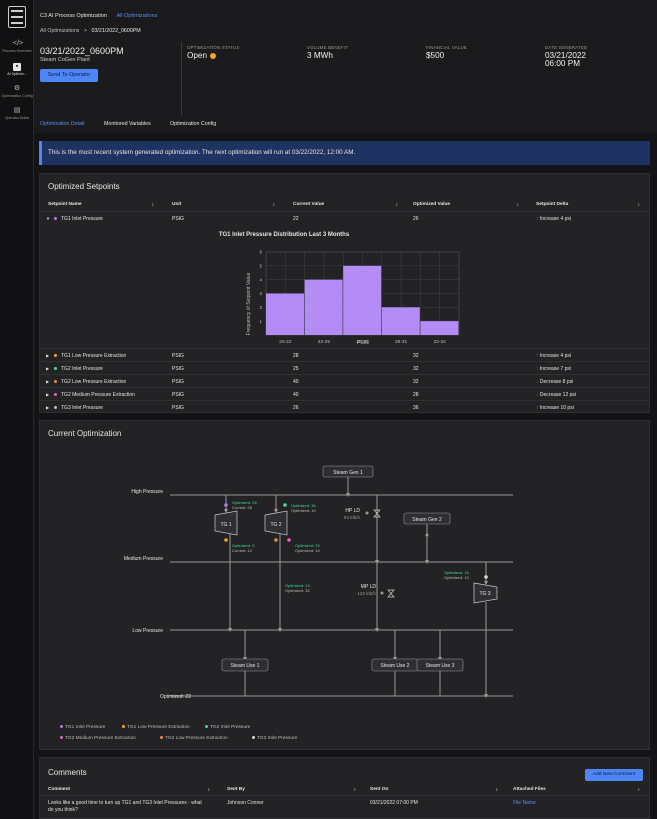  What do you see at coordinates (484, 594) in the screenshot?
I see `tg3-label: TG 3` at bounding box center [484, 594].